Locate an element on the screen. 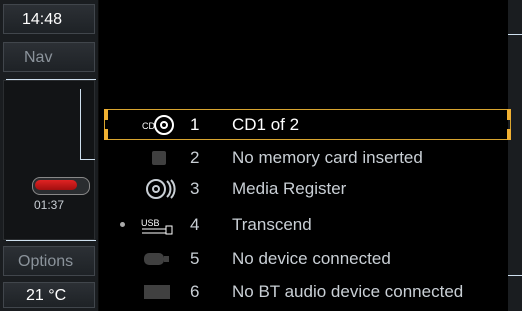 The width and height of the screenshot is (522, 311). right-divider-top is located at coordinates (515, 34).